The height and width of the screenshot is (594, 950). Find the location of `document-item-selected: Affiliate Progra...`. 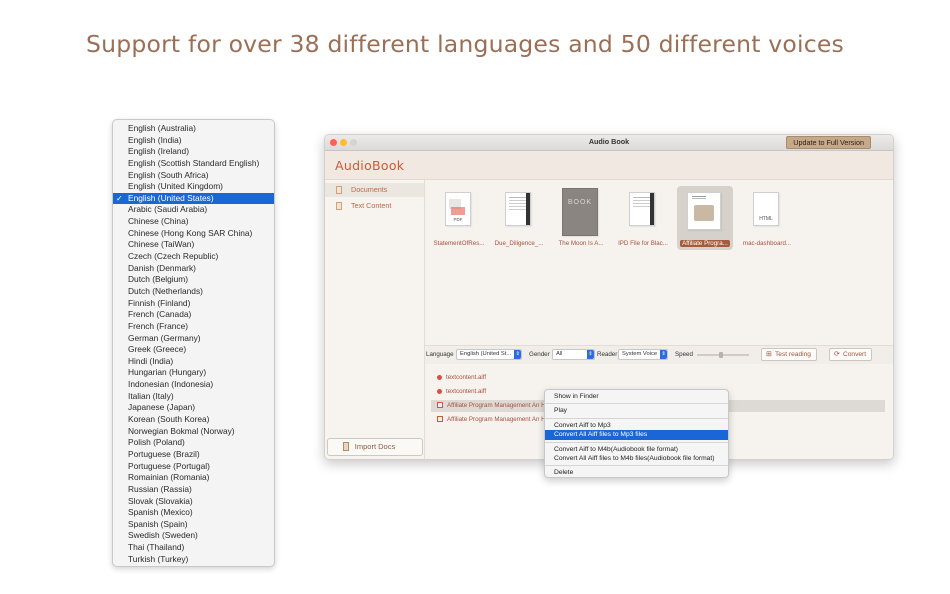

document-item-selected: Affiliate Progra... is located at coordinates (705, 218).